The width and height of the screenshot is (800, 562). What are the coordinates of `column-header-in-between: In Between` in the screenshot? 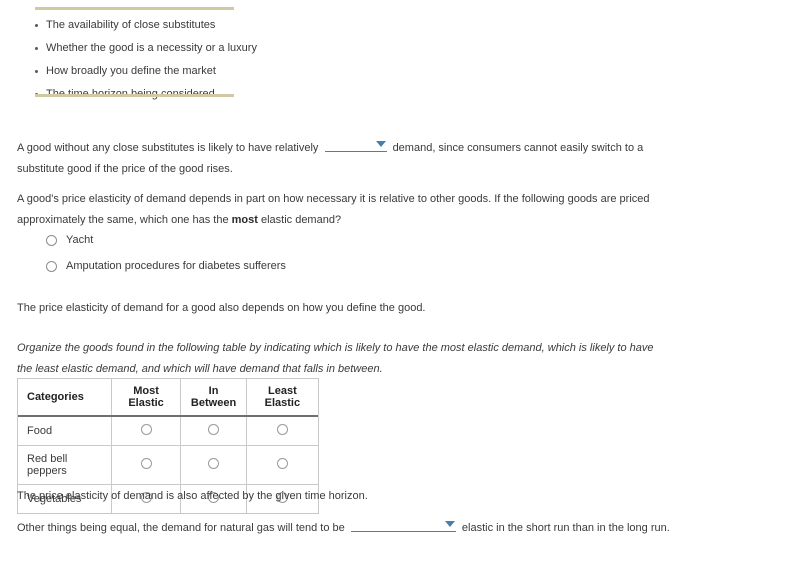 It's located at (213, 398).